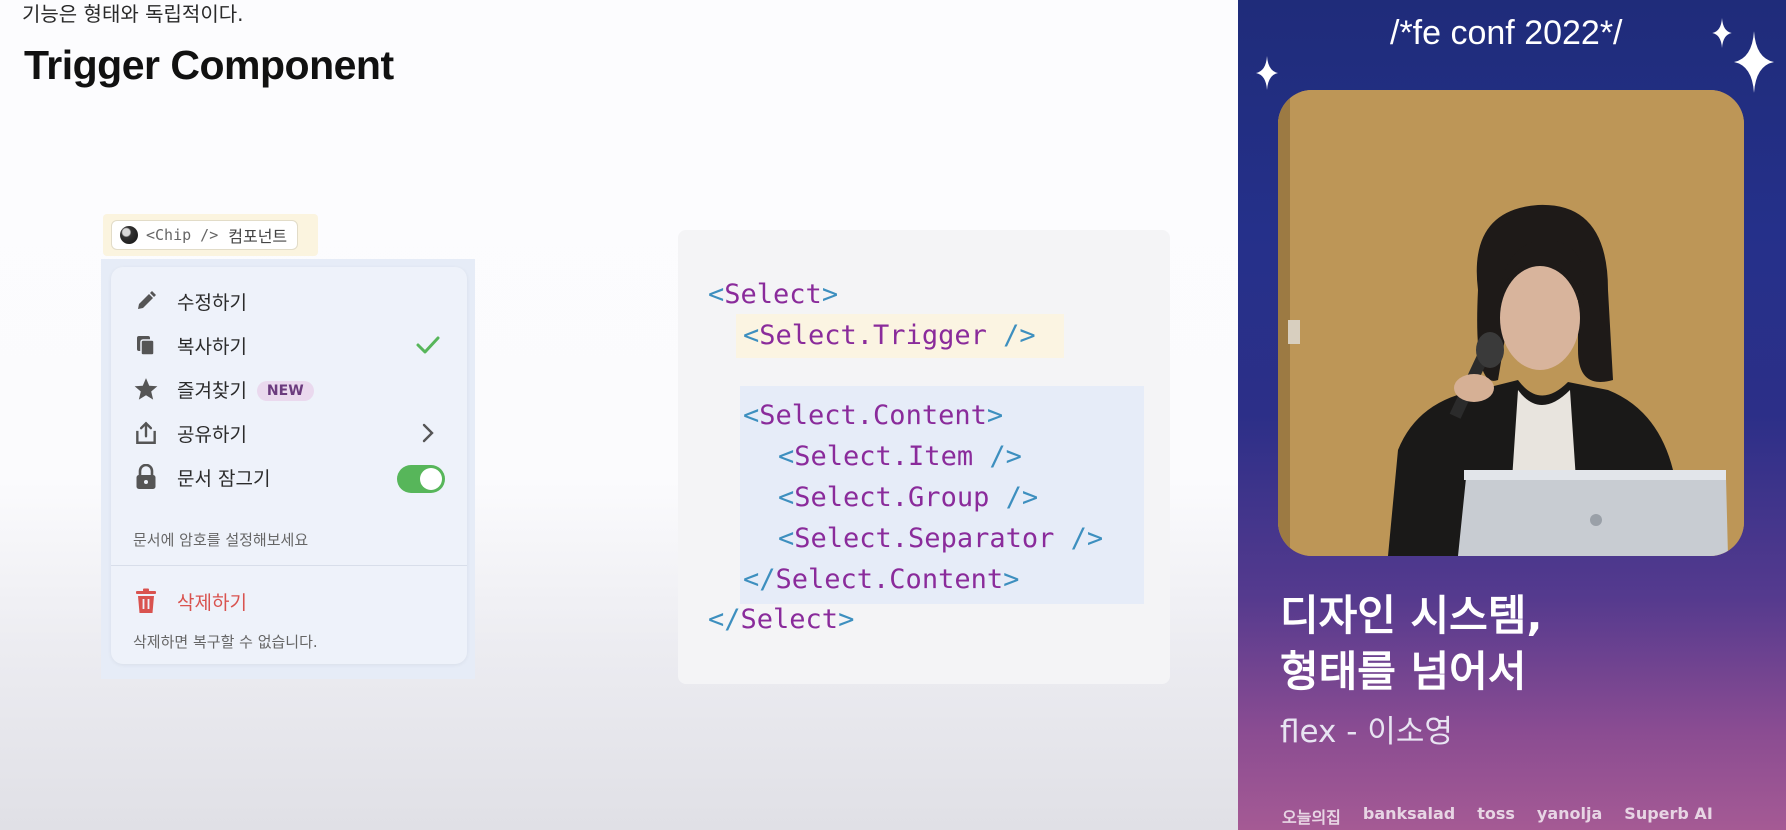  I want to click on sponsor-logo: yanolja, so click(1569, 813).